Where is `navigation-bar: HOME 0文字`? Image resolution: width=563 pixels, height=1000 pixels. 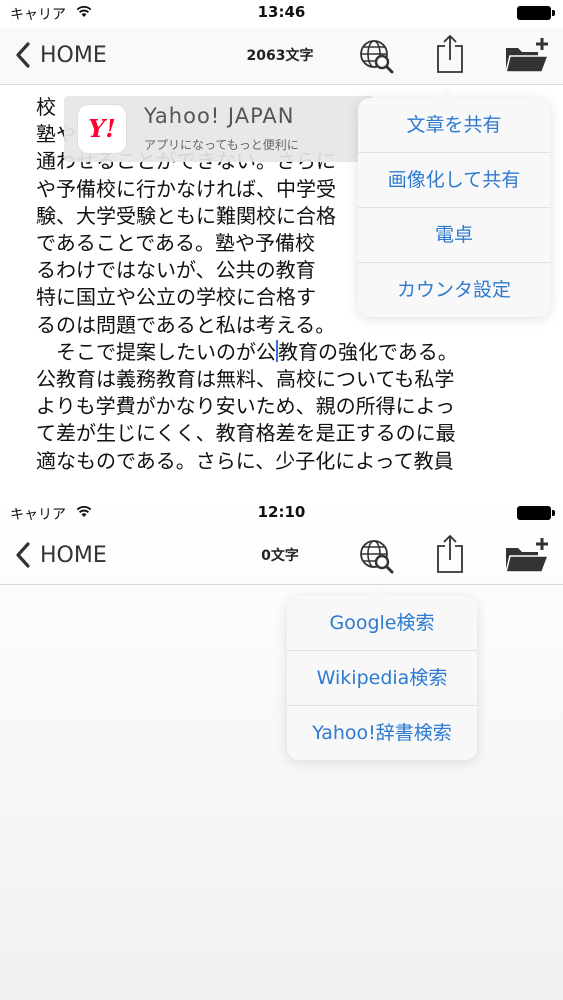 navigation-bar: HOME 0文字 is located at coordinates (281, 556).